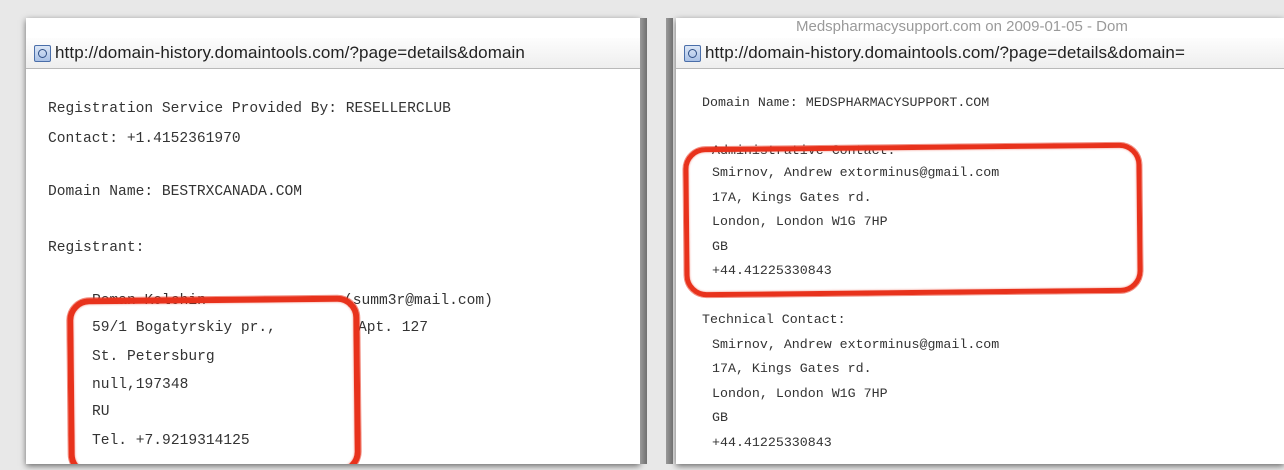 The image size is (1284, 470). What do you see at coordinates (175, 192) in the screenshot?
I see `whois-line: Domain Name: BESTRXCANADA.COM` at bounding box center [175, 192].